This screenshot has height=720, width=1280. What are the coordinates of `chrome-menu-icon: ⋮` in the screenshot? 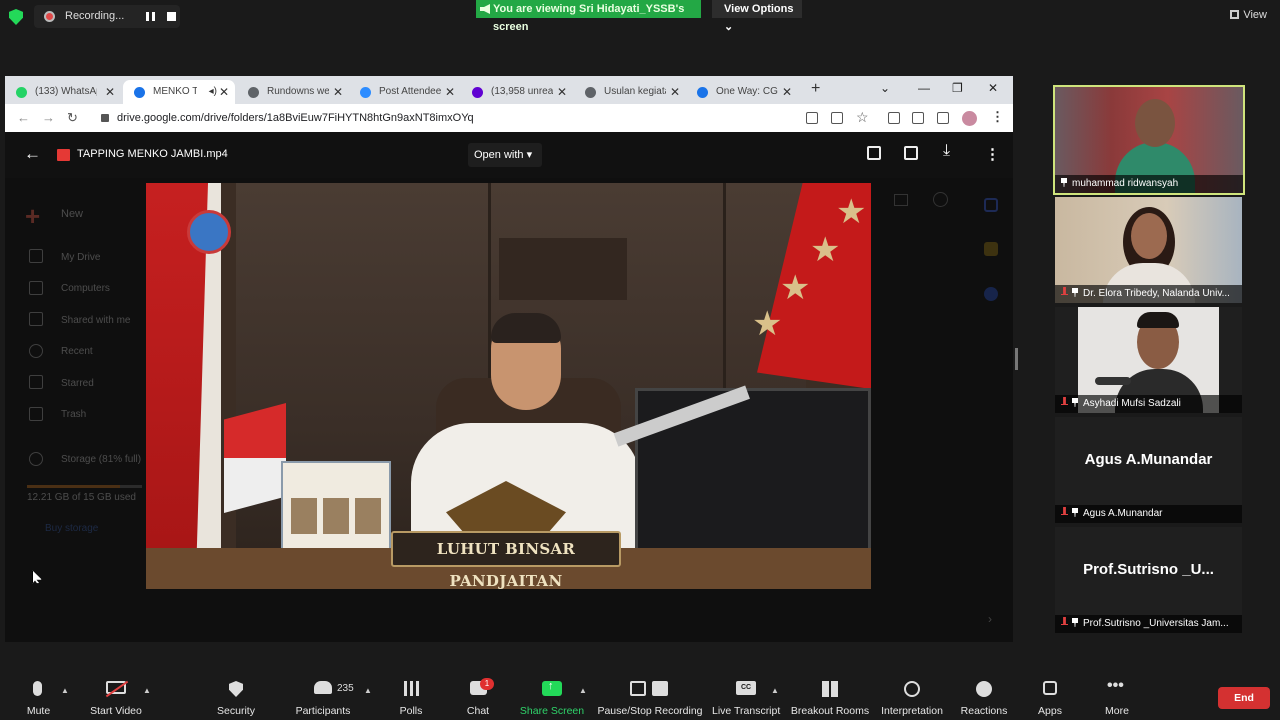 It's located at (997, 117).